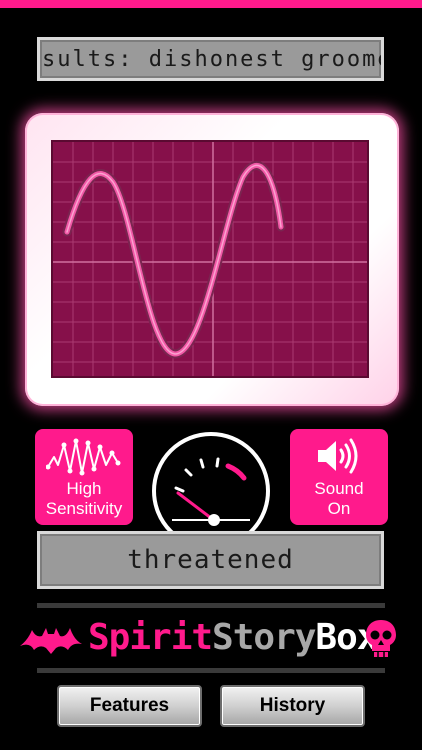 This screenshot has width=422, height=750. I want to click on logo-text: SpiritStoryBox, so click(233, 638).